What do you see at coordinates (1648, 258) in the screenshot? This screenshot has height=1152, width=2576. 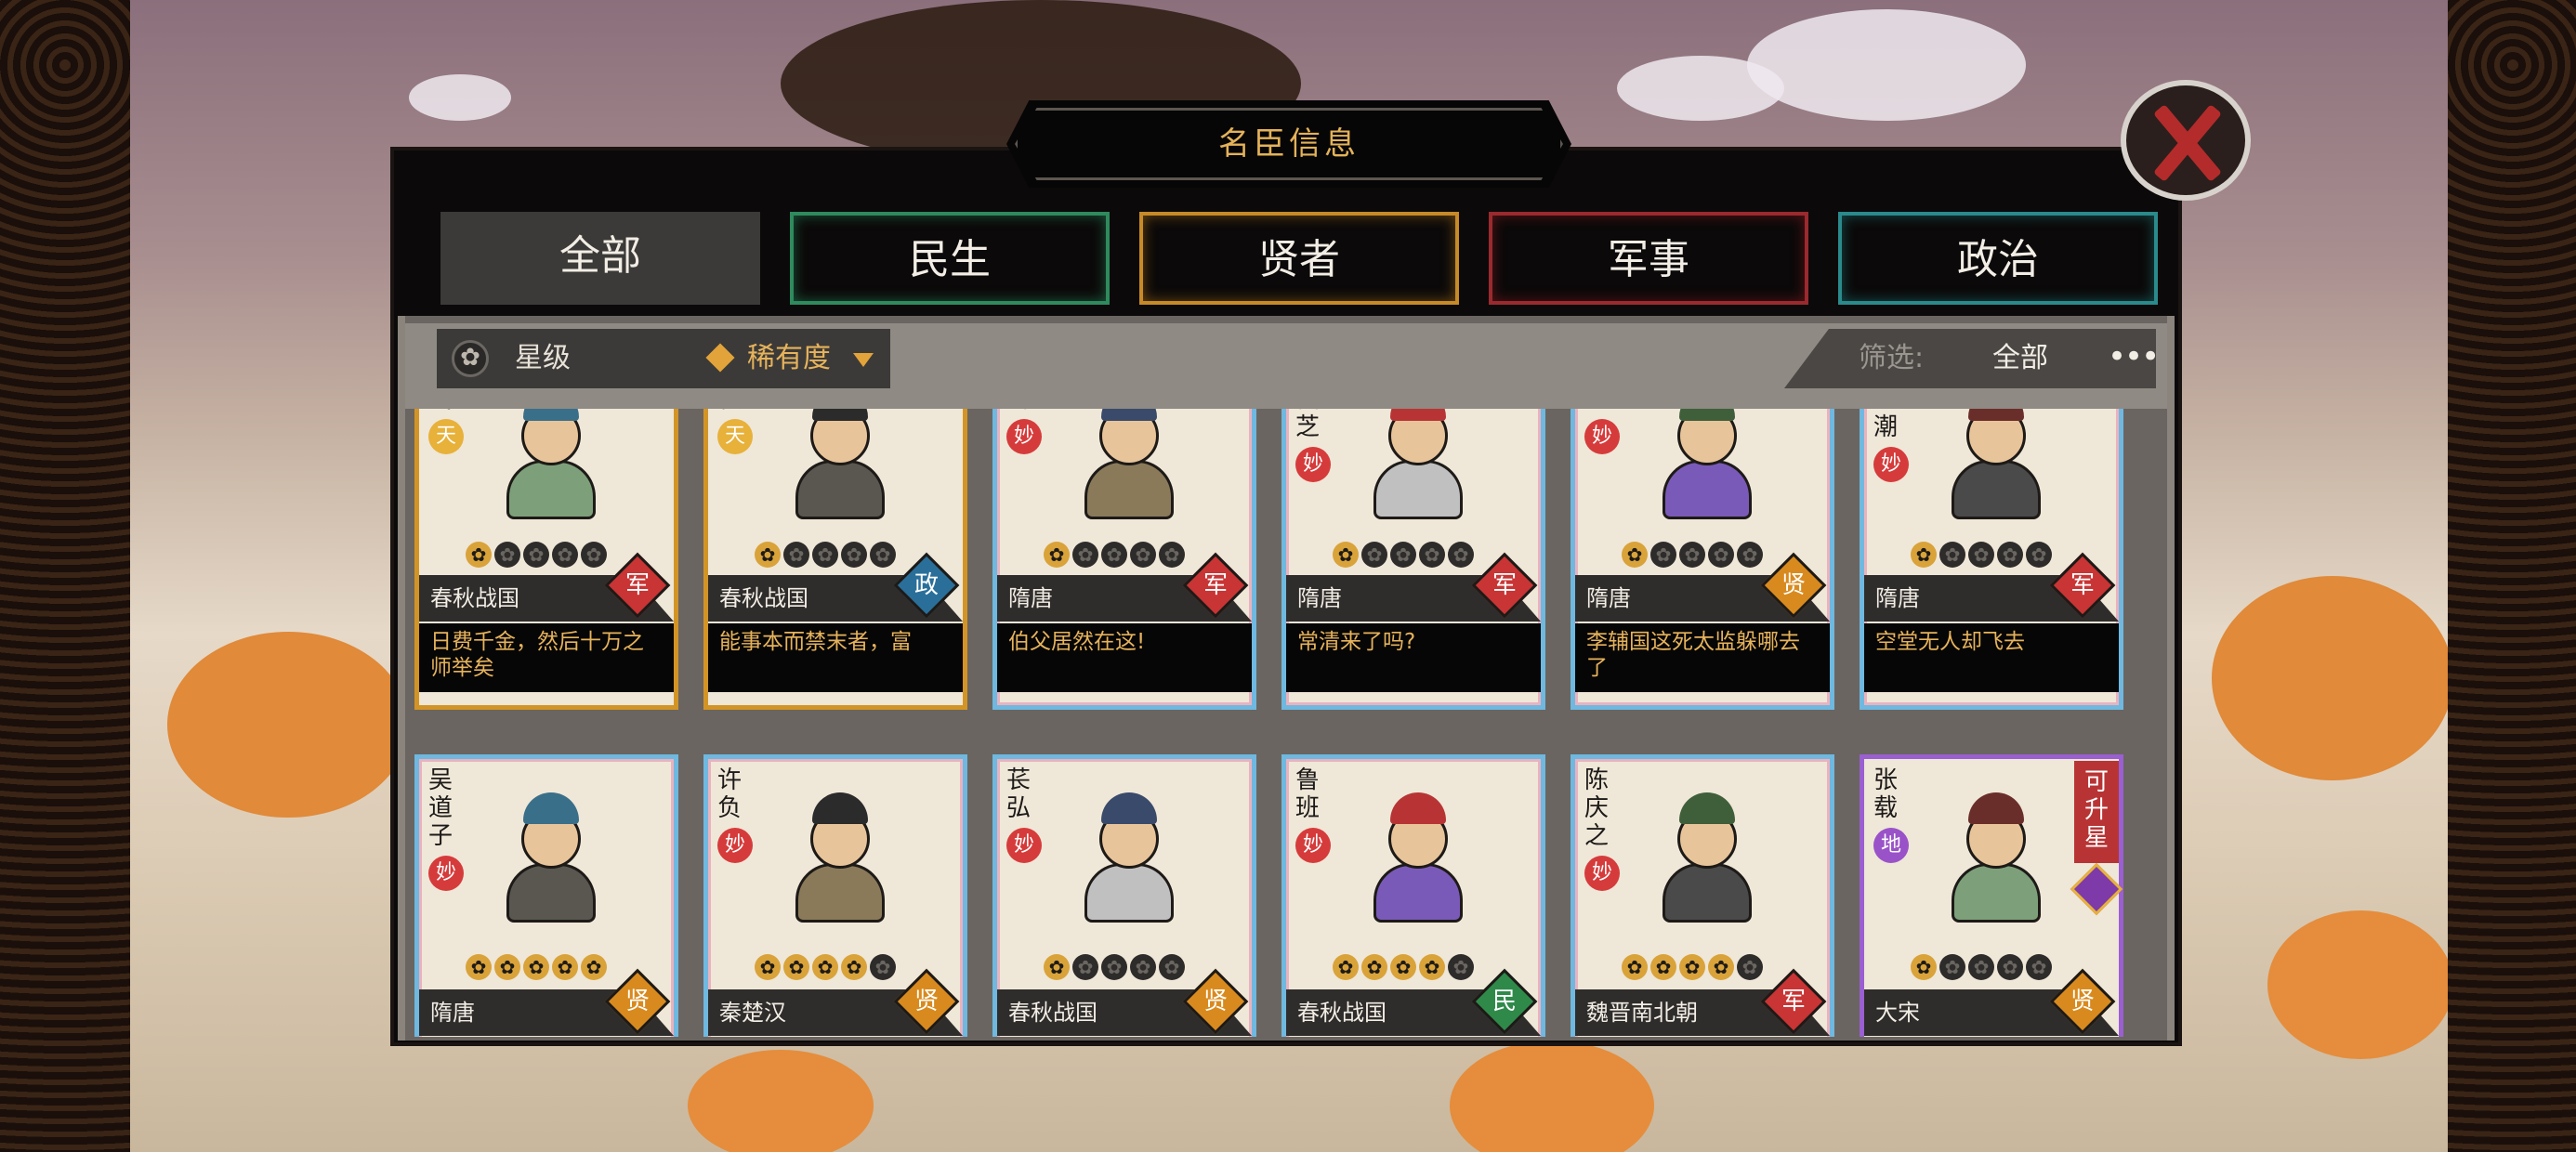 I see `tab-military: 军事` at bounding box center [1648, 258].